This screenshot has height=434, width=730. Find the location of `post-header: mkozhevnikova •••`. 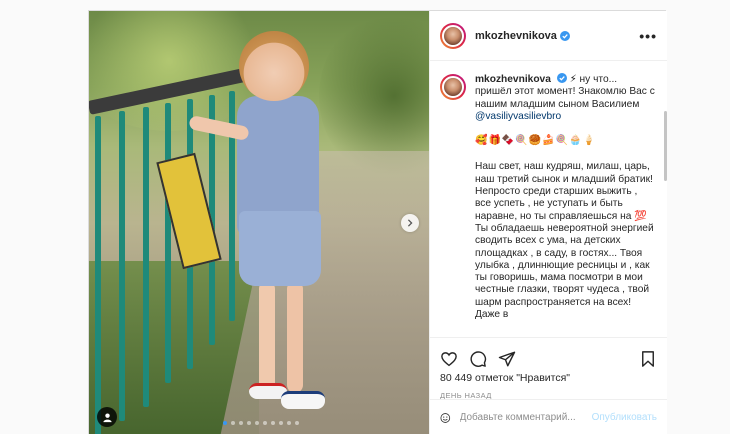

post-header: mkozhevnikova ••• is located at coordinates (548, 36).